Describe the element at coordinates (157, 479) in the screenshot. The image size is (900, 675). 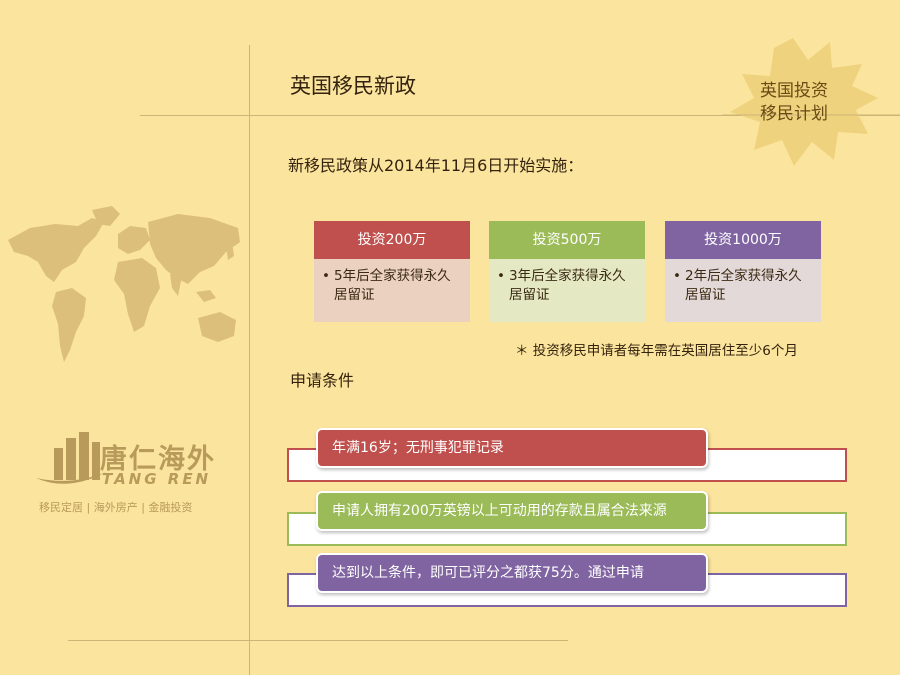
I see `logo-name-en: TANG REN` at that location.